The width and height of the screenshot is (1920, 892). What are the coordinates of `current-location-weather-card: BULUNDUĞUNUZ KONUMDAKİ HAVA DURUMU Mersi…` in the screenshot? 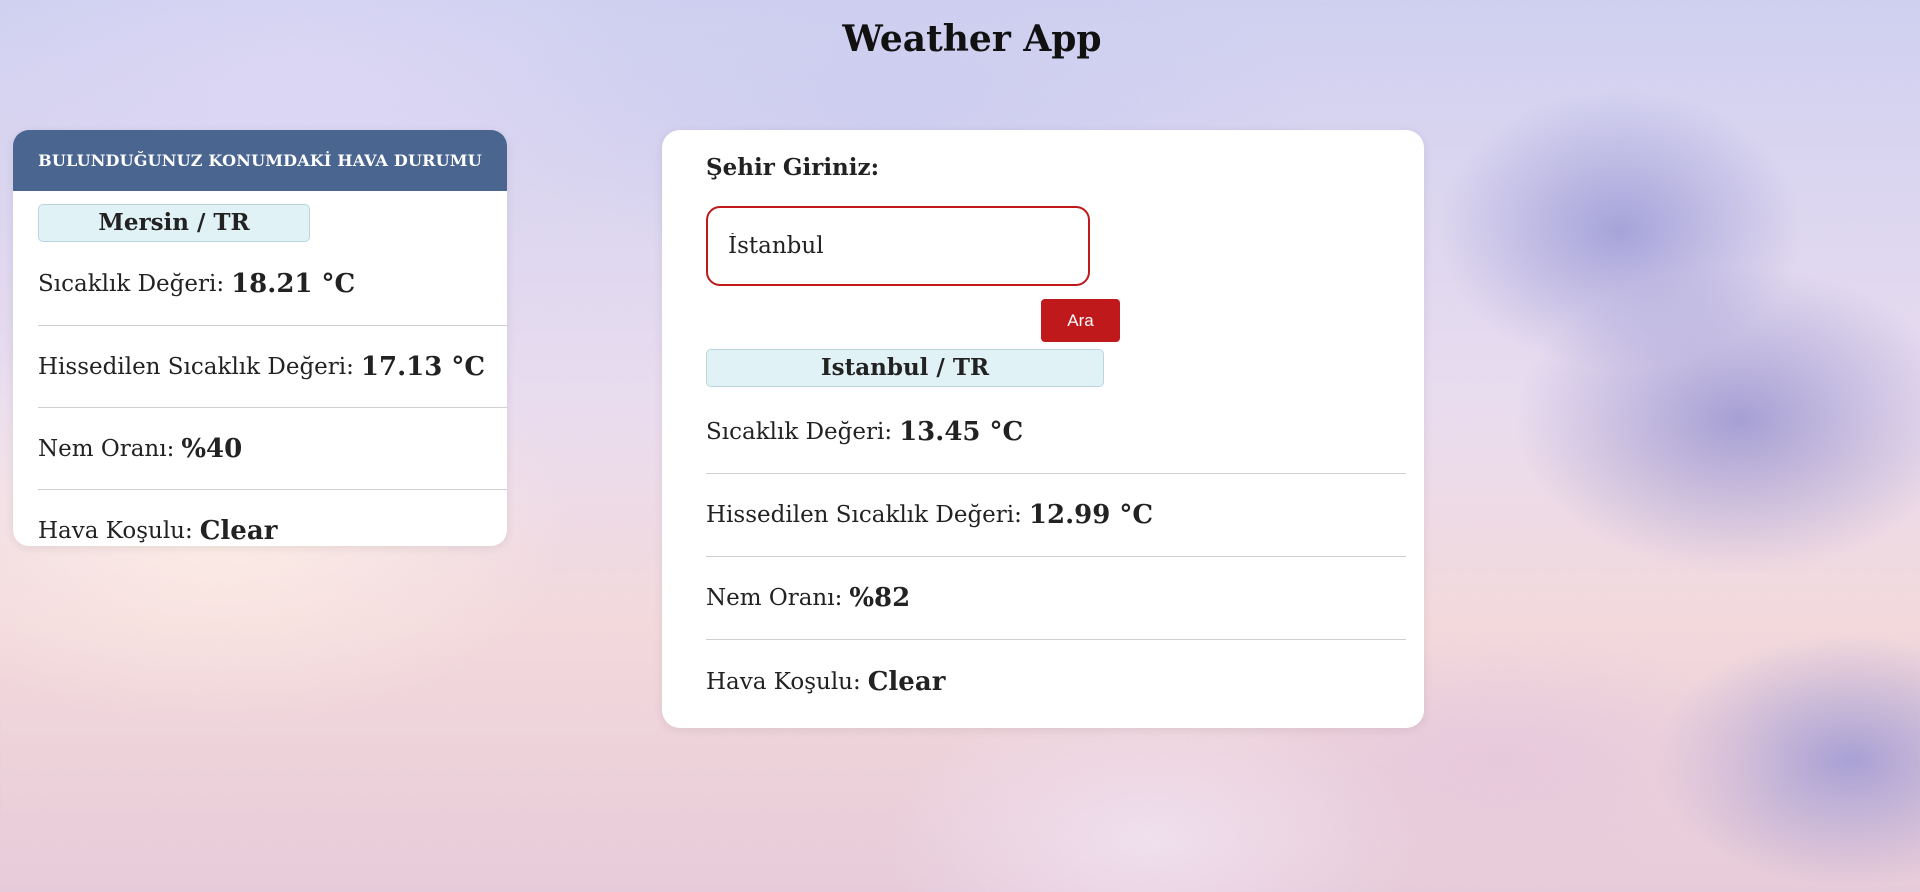 It's located at (260, 338).